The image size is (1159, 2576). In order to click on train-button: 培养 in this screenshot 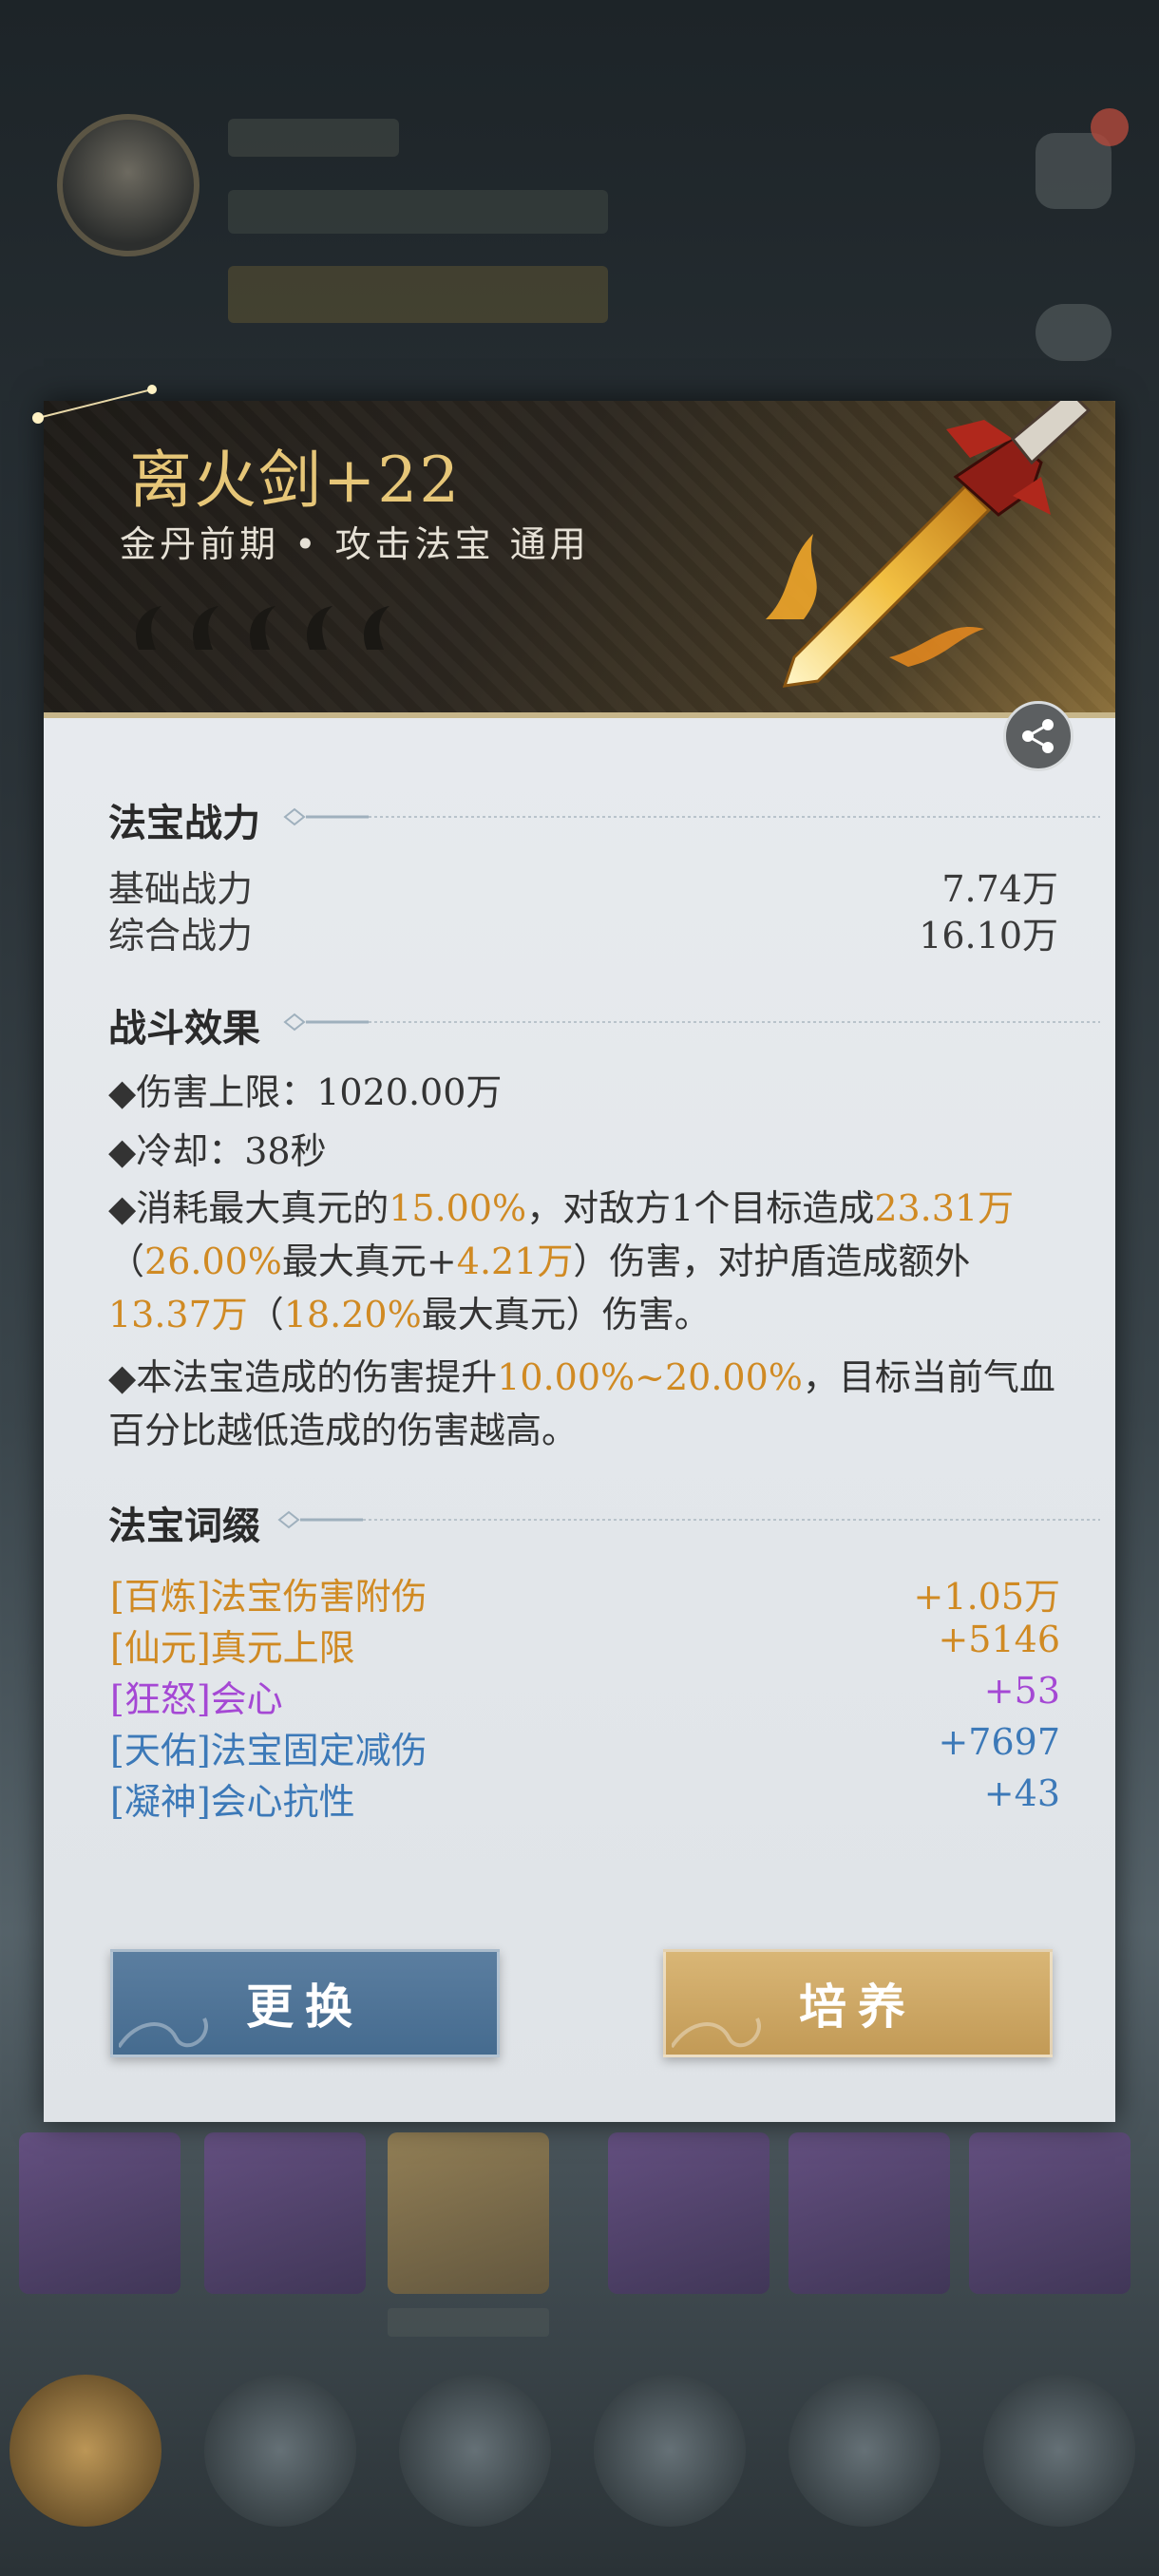, I will do `click(858, 2003)`.